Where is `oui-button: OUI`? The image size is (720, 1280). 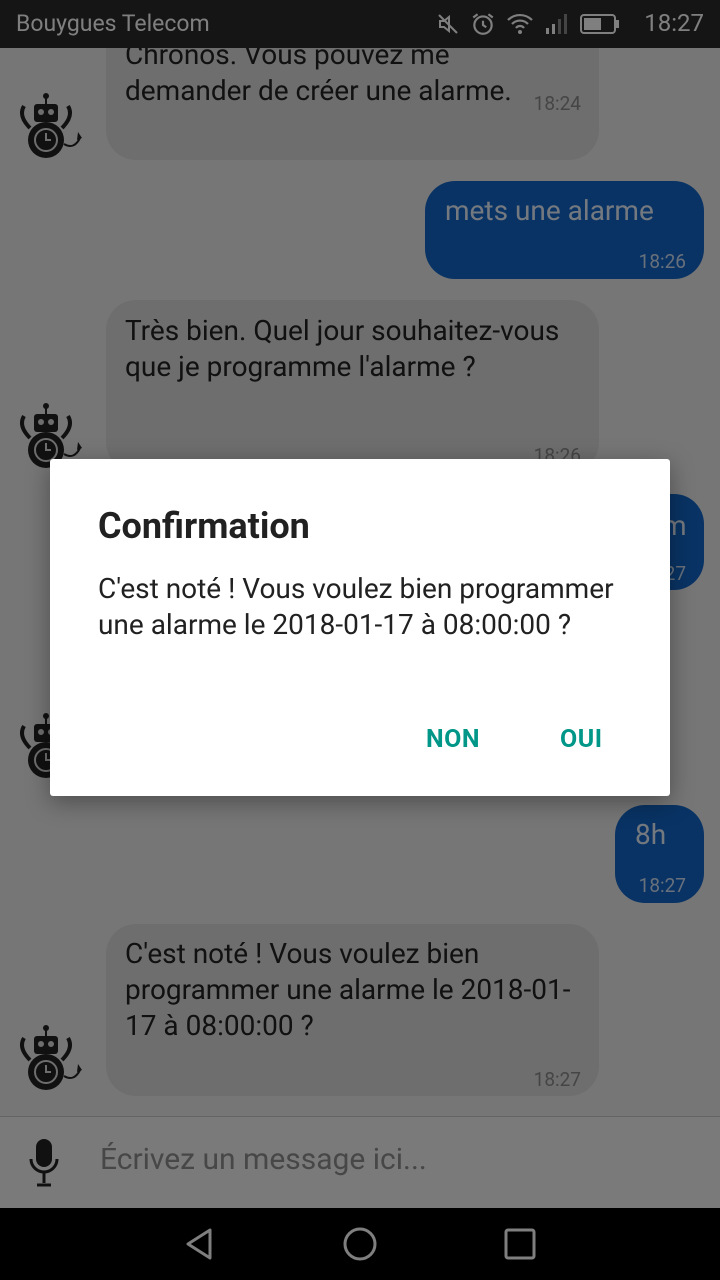
oui-button: OUI is located at coordinates (581, 739).